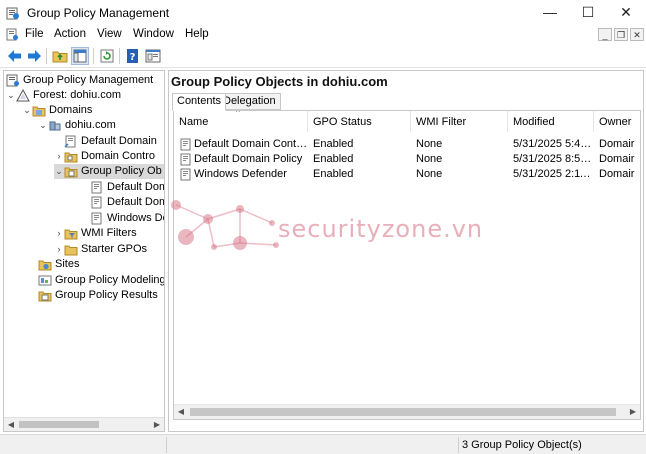 The image size is (646, 454). What do you see at coordinates (118, 156) in the screenshot?
I see `tree-label: Domain Contro` at bounding box center [118, 156].